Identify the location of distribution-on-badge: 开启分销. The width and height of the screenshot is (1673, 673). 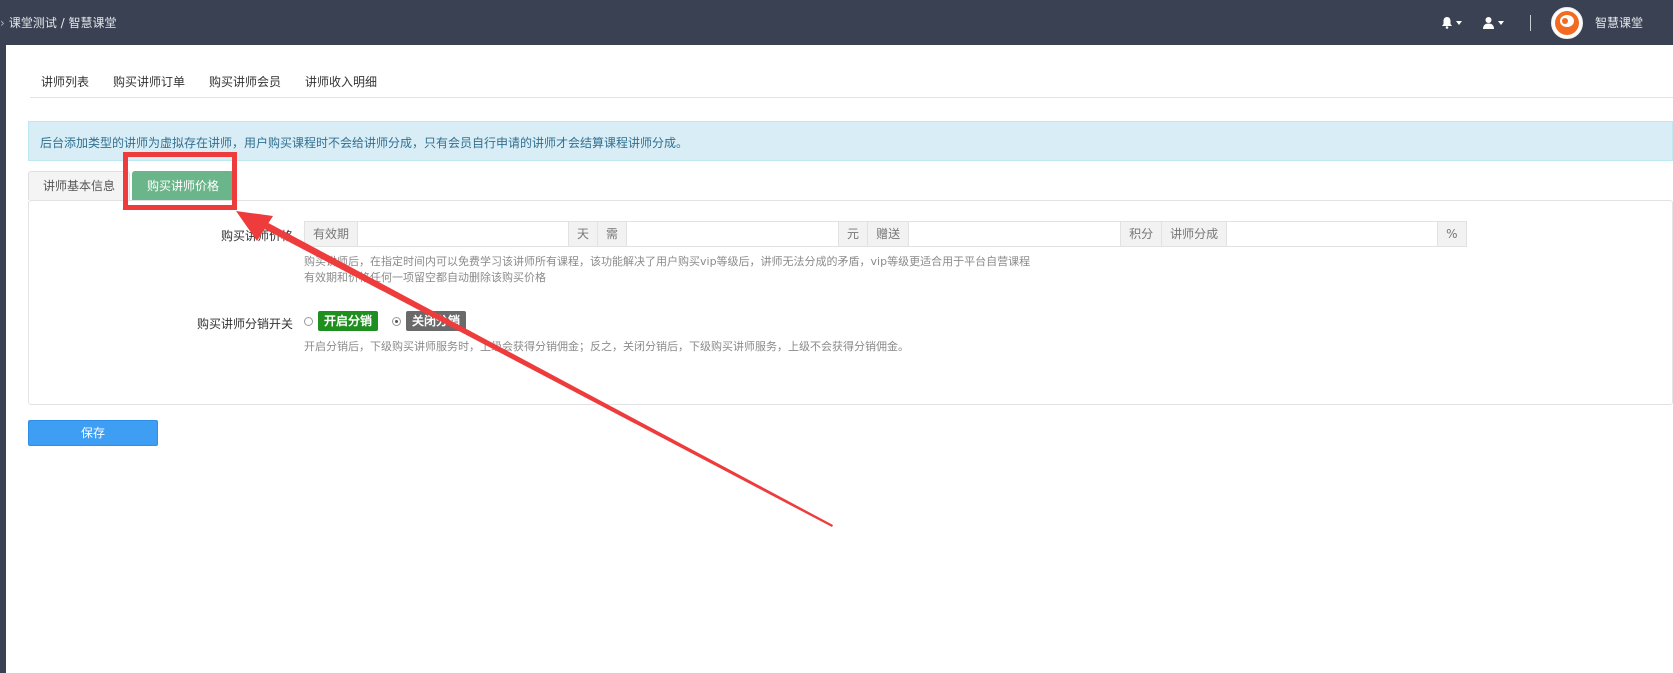
(348, 321).